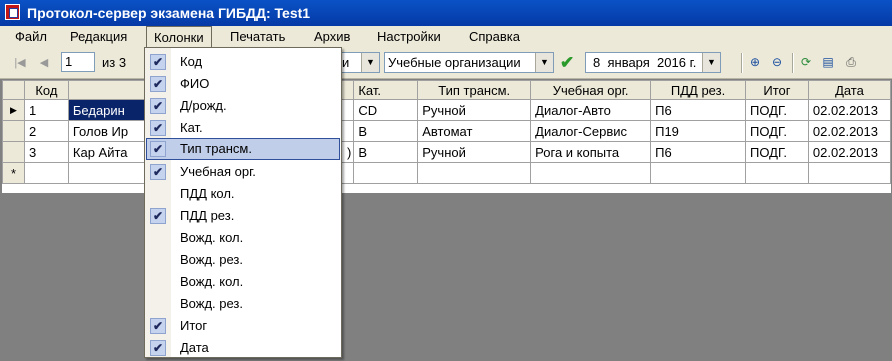 The width and height of the screenshot is (892, 361). I want to click on cell-code: 1, so click(46, 110).